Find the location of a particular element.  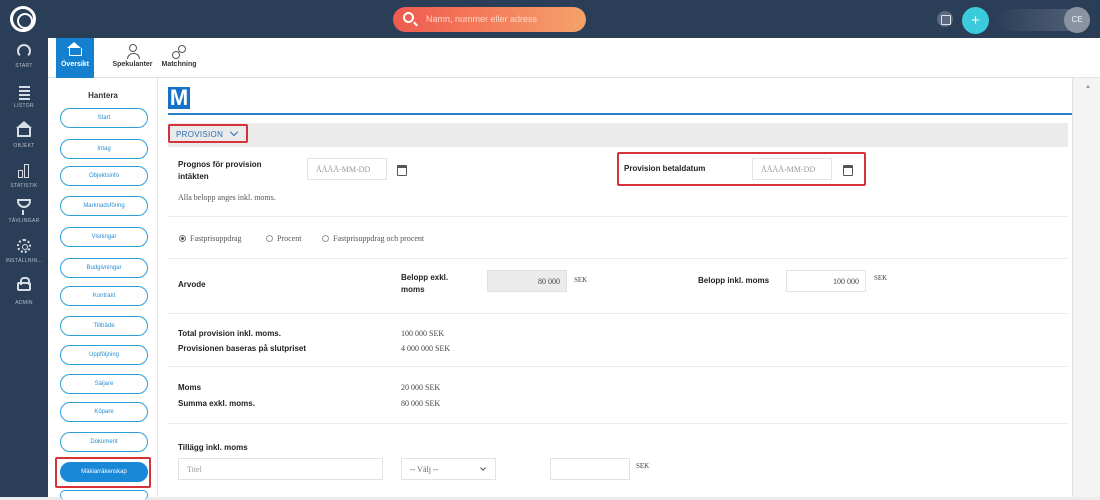

hantera-marknadsforing-button: Marknadsföring is located at coordinates (104, 206).